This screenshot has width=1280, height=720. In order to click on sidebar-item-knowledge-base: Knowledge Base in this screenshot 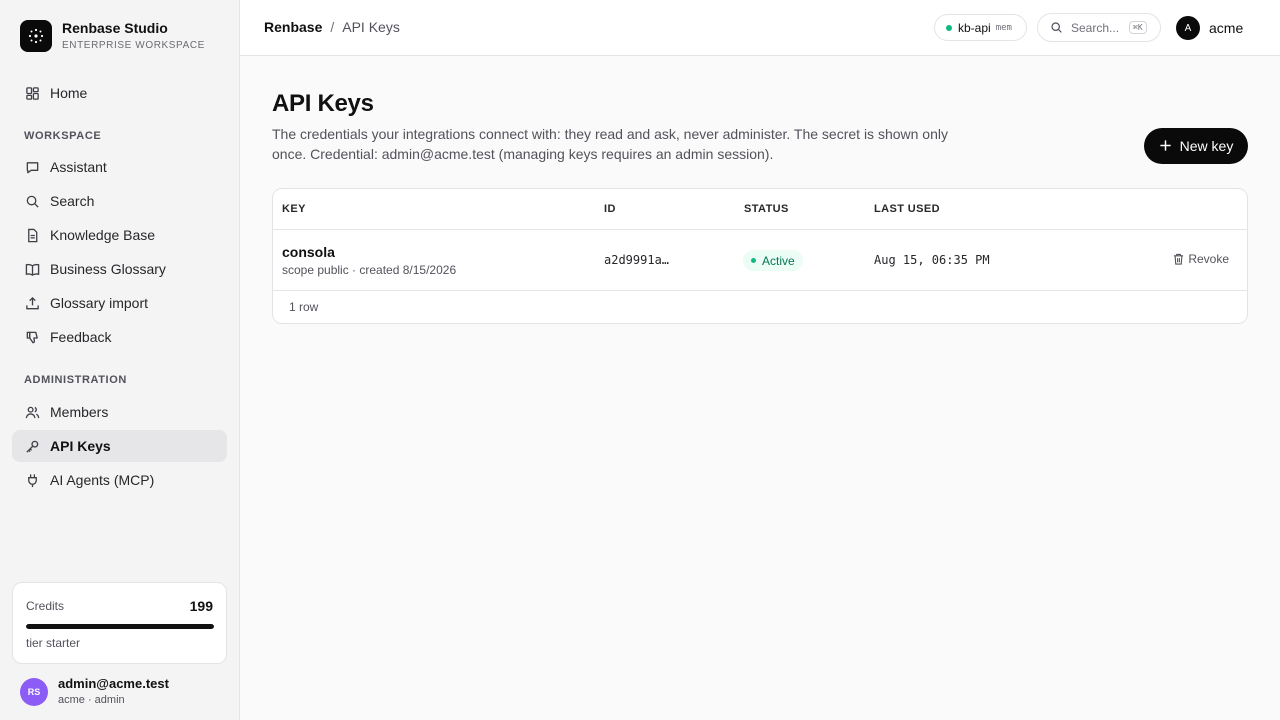, I will do `click(119, 235)`.